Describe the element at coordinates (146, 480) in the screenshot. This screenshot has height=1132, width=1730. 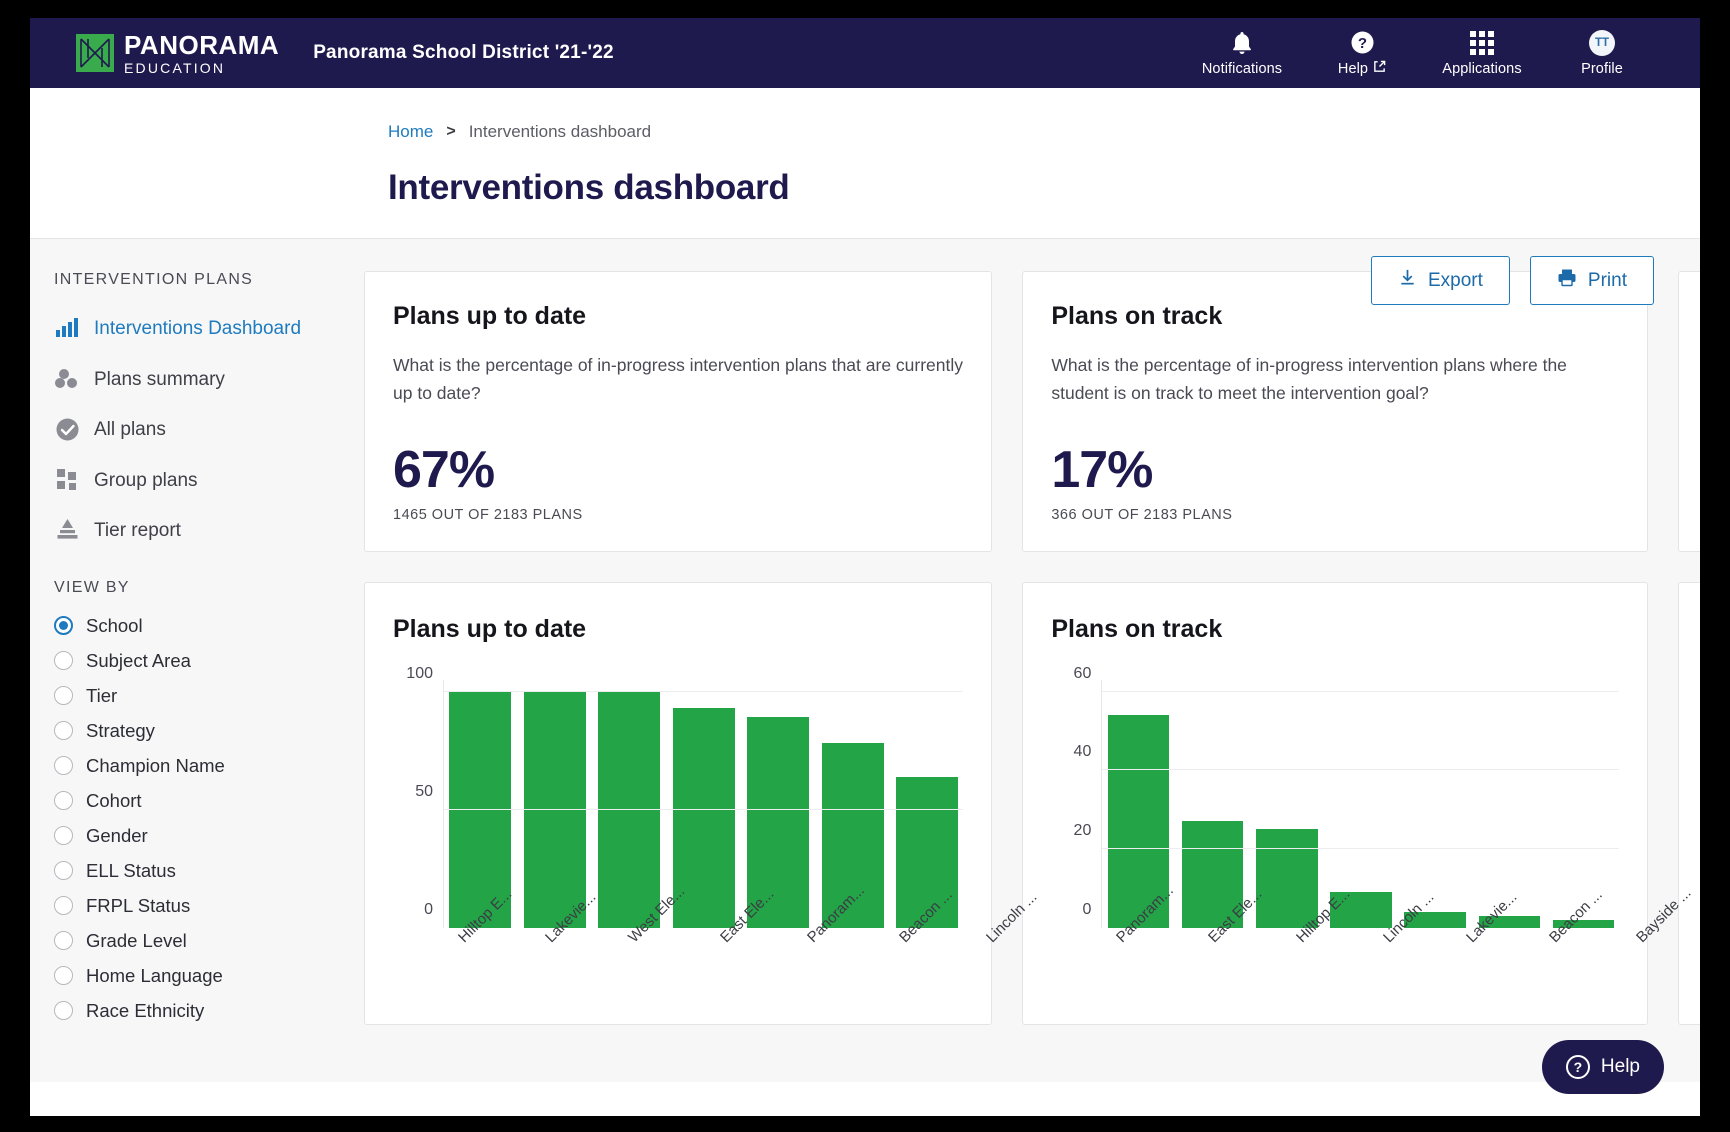
I see `sidebar-item-label: Group plans` at that location.